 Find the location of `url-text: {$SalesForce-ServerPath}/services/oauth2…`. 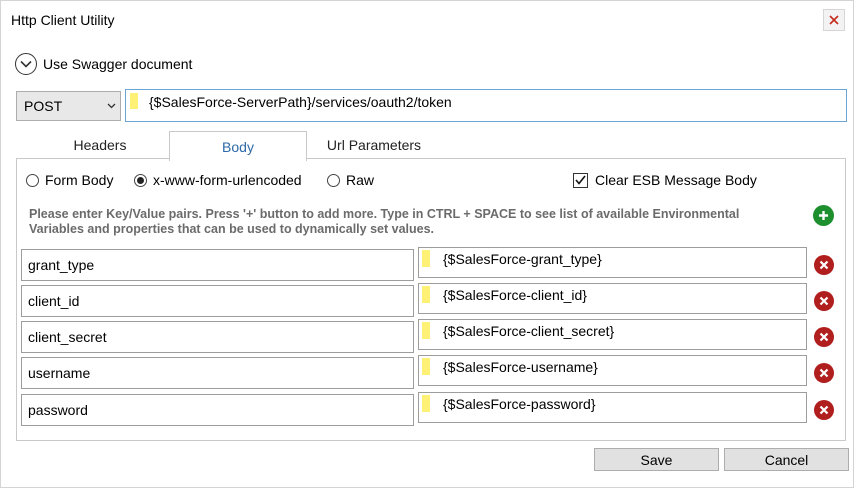

url-text: {$SalesForce-ServerPath}/services/oauth2… is located at coordinates (300, 102).